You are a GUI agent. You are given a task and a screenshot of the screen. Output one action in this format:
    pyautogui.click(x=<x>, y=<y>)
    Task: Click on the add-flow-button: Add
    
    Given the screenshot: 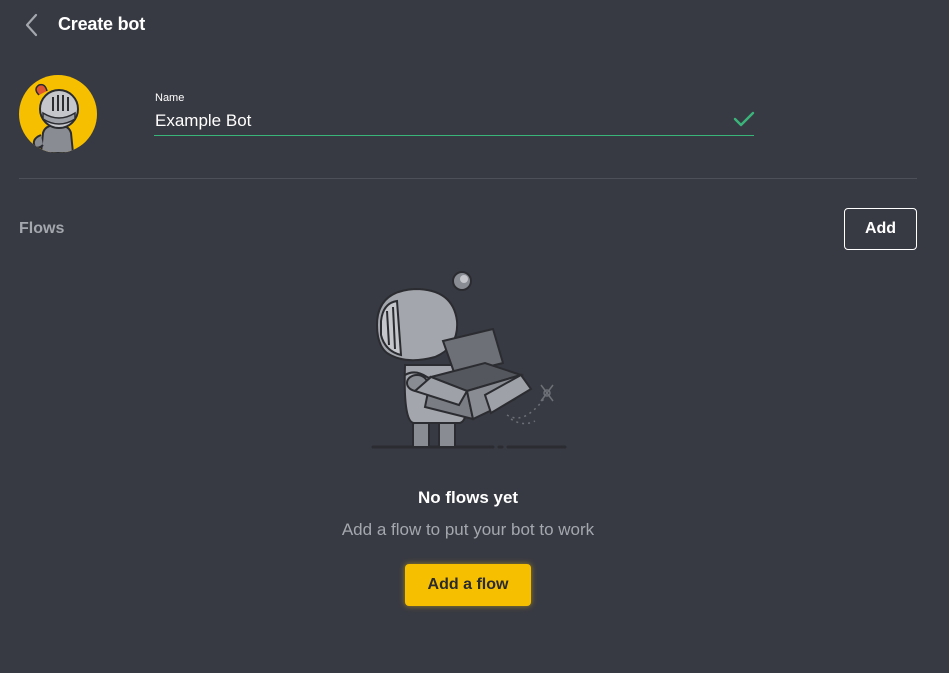 What is the action you would take?
    pyautogui.click(x=880, y=229)
    